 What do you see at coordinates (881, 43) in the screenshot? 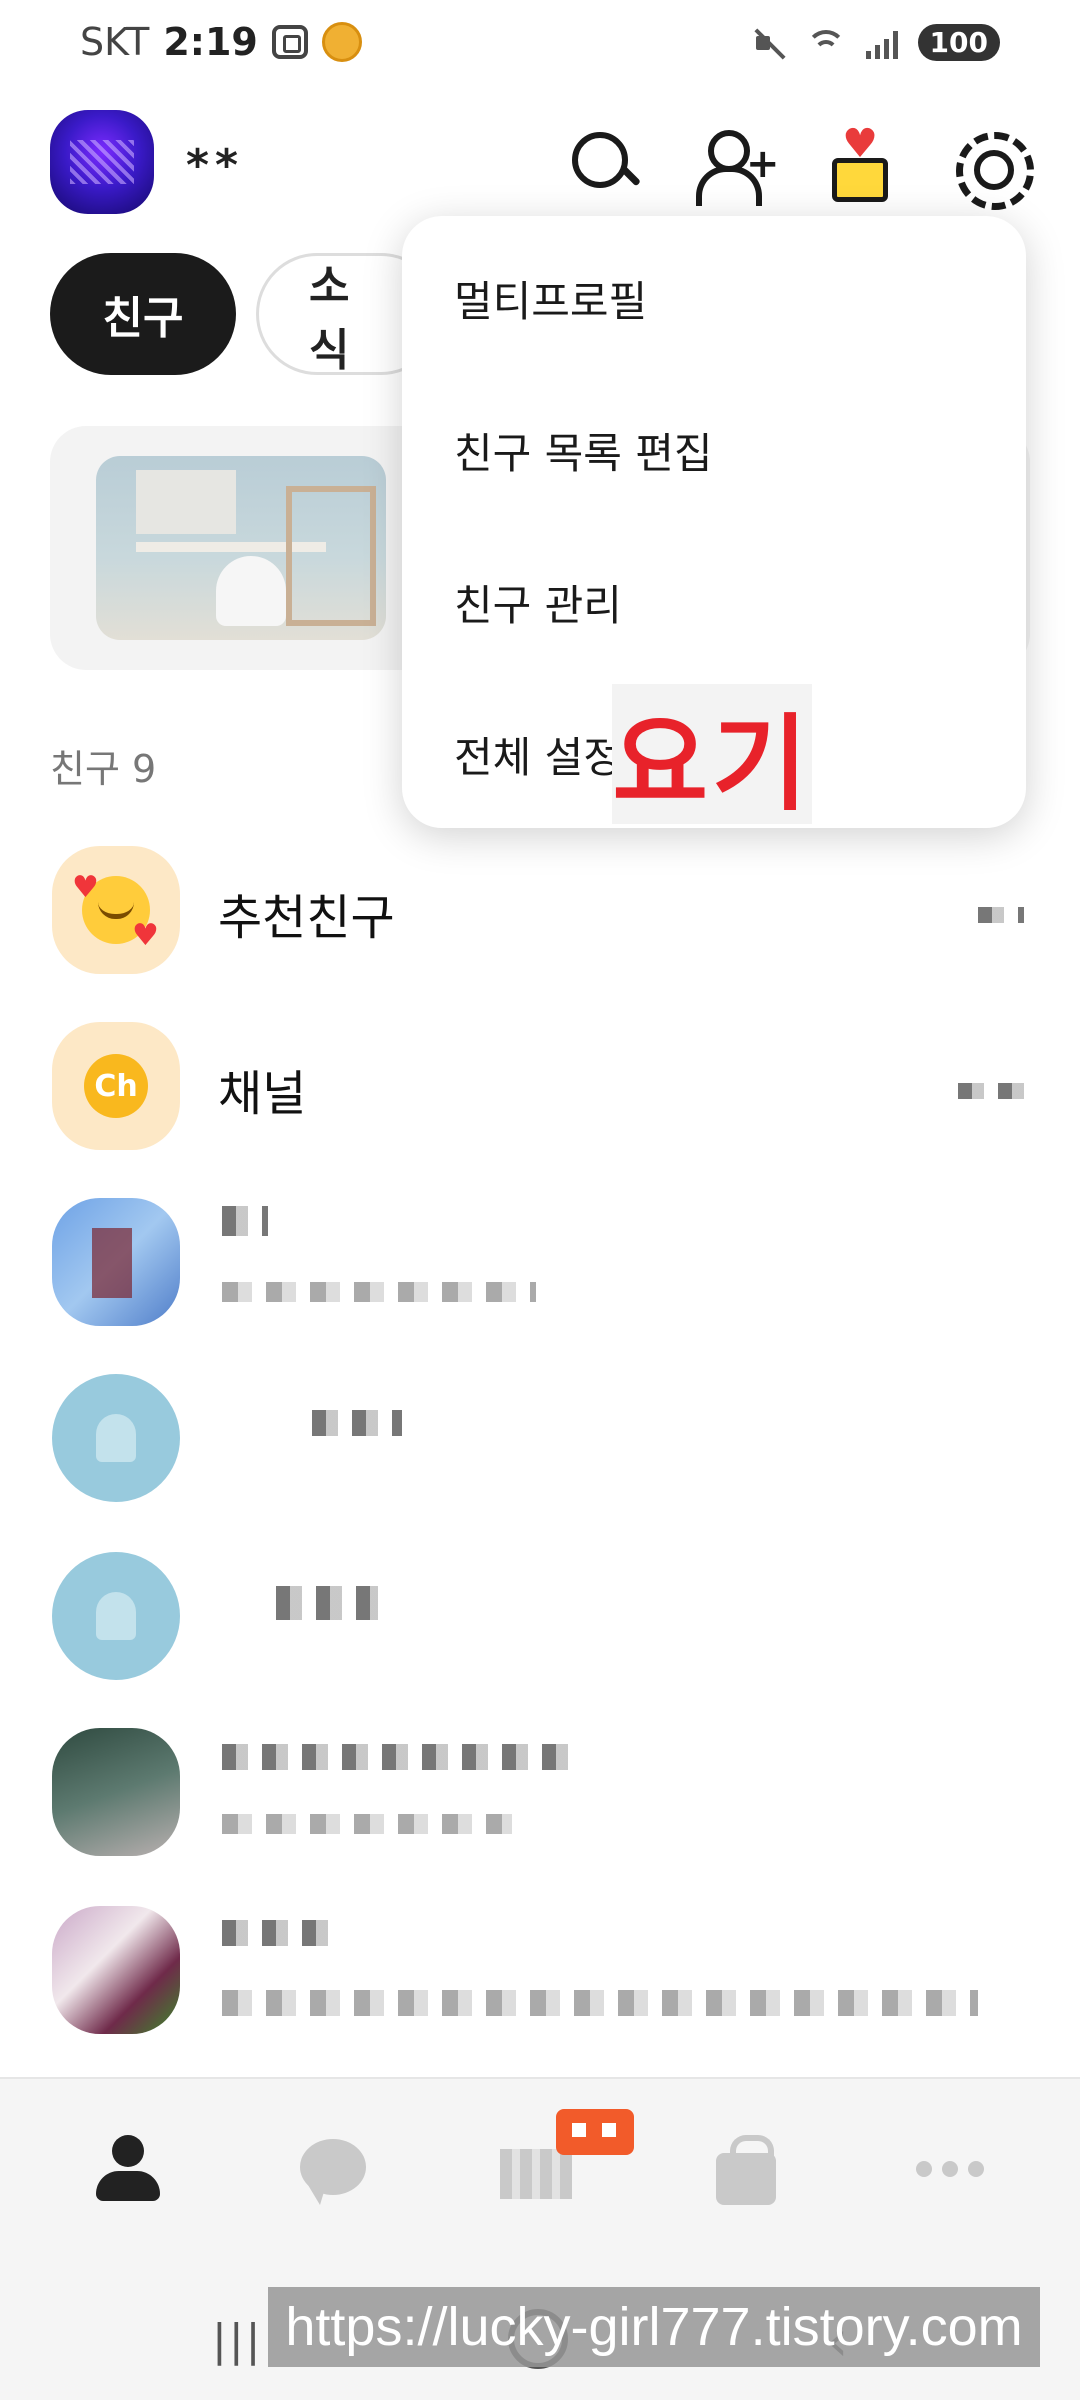
I see `signal-icon` at bounding box center [881, 43].